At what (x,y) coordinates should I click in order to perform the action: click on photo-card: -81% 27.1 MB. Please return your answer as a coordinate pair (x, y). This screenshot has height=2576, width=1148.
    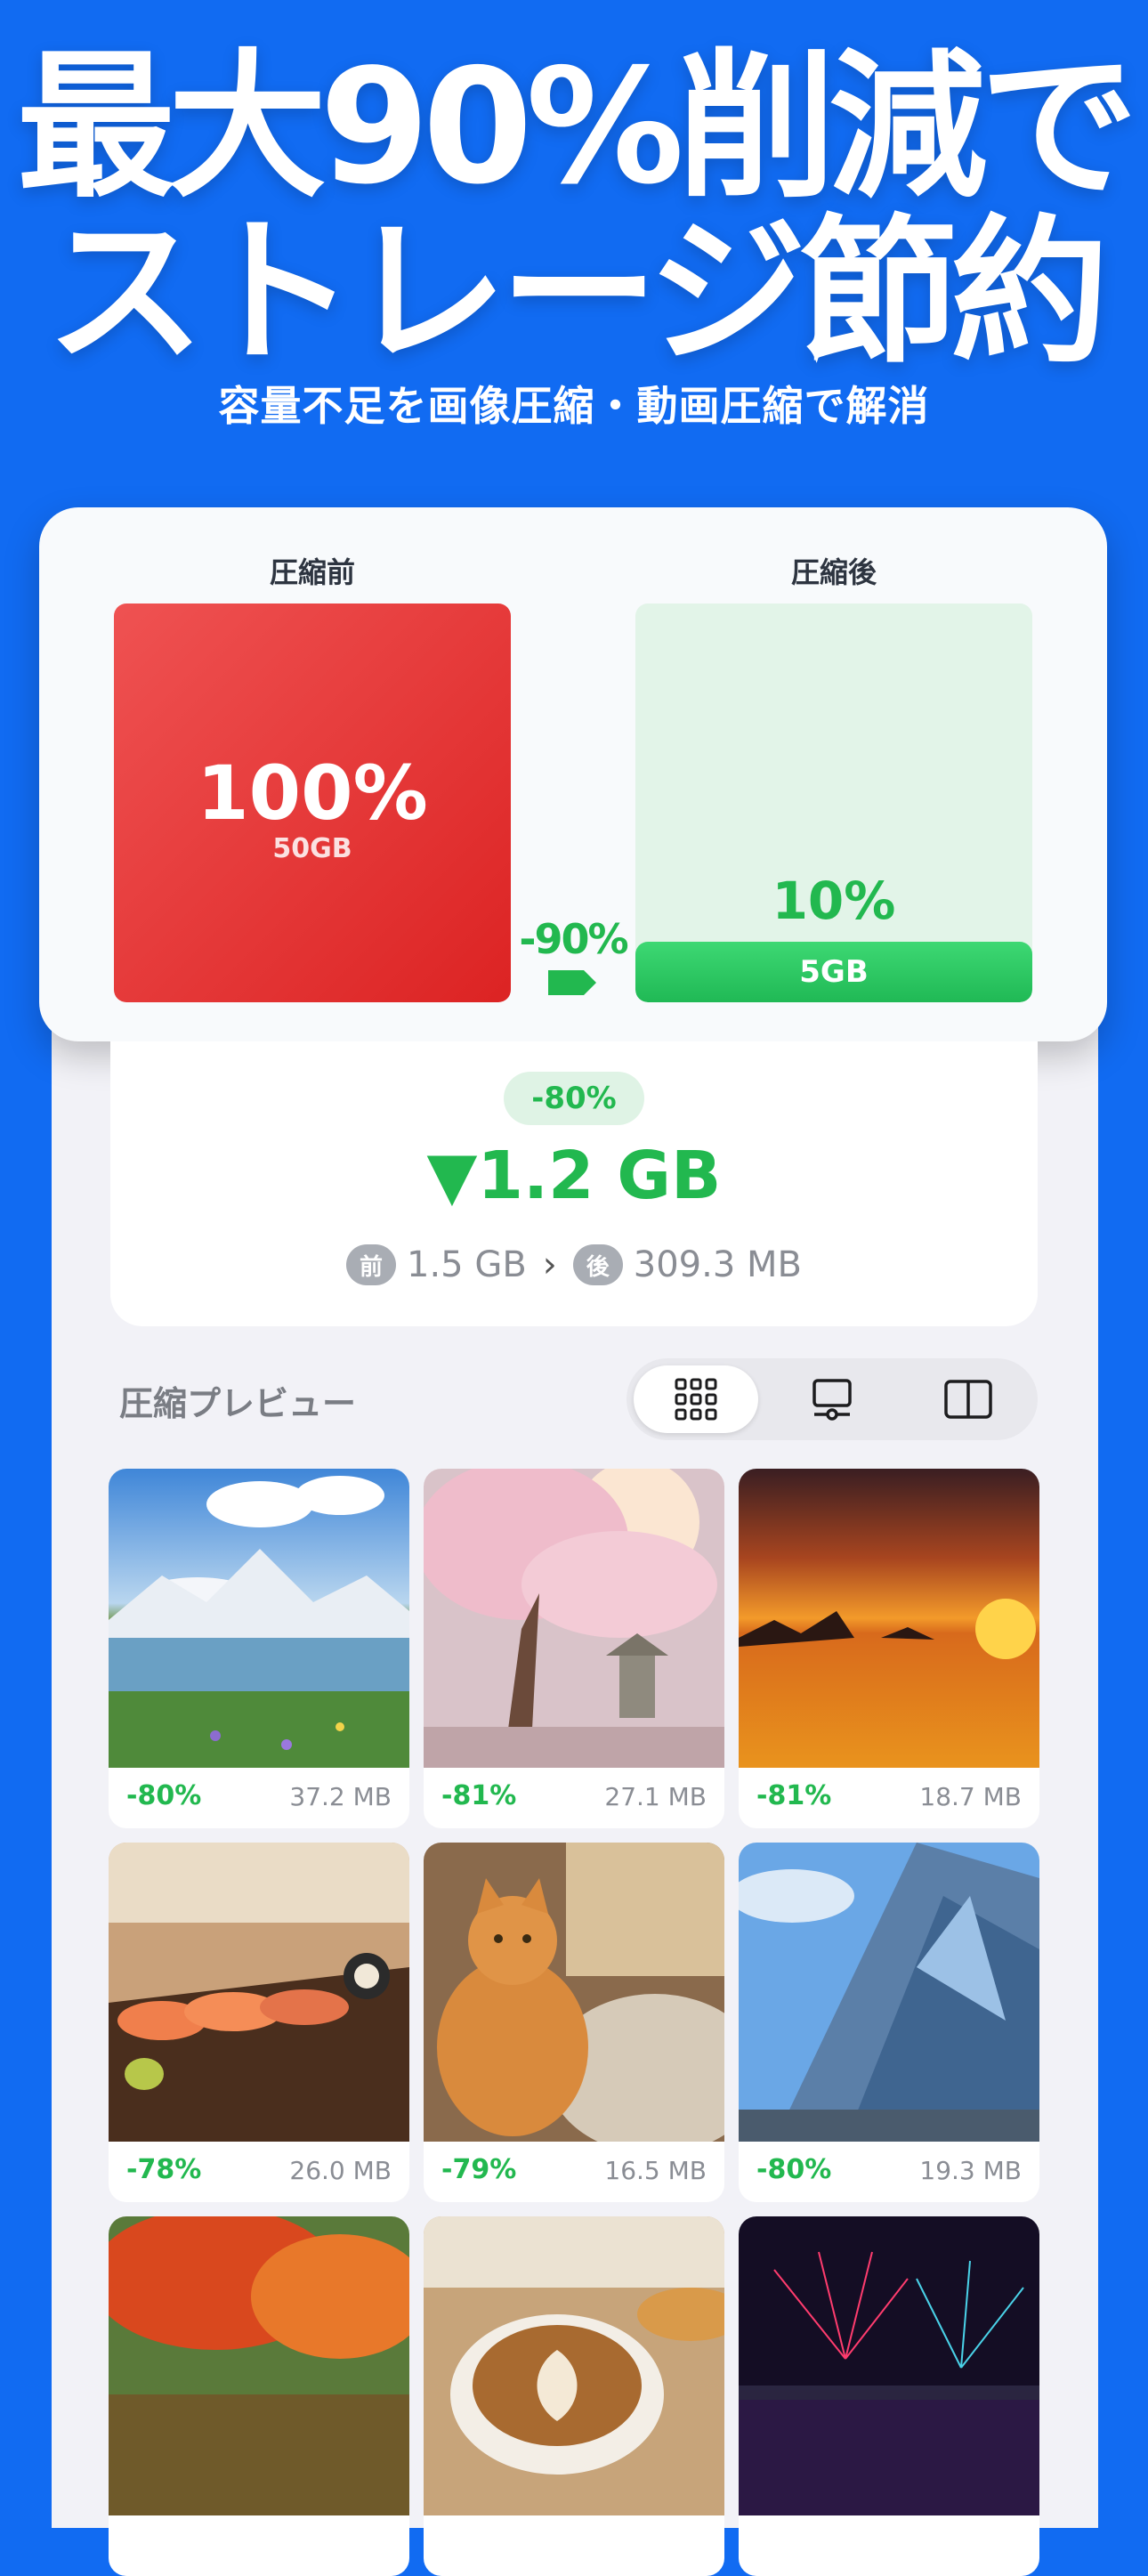
    Looking at the image, I should click on (574, 1649).